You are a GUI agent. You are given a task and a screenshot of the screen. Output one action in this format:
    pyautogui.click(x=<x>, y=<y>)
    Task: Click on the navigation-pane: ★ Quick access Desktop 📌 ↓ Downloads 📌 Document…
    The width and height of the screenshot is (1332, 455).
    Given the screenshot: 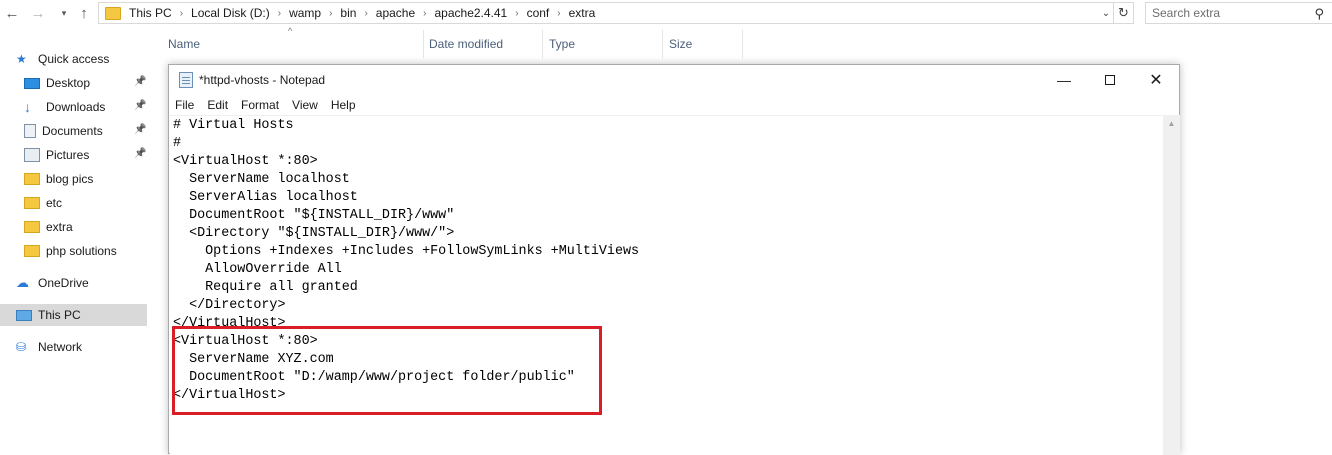 What is the action you would take?
    pyautogui.click(x=80, y=237)
    